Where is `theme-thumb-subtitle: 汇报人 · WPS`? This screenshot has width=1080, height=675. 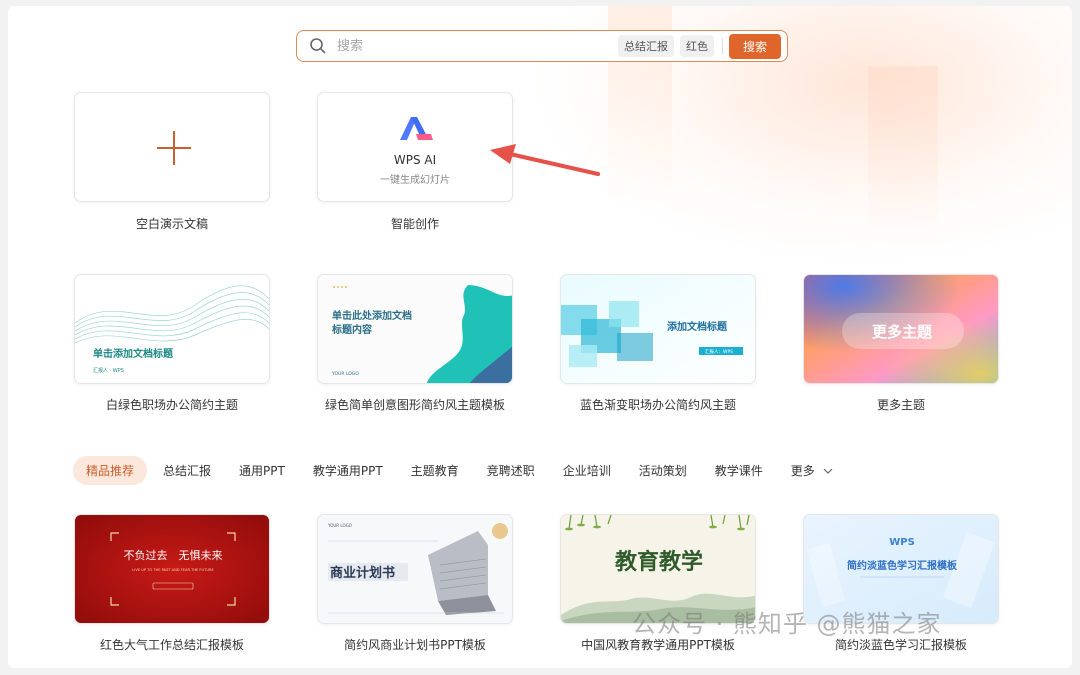
theme-thumb-subtitle: 汇报人 · WPS is located at coordinates (108, 370).